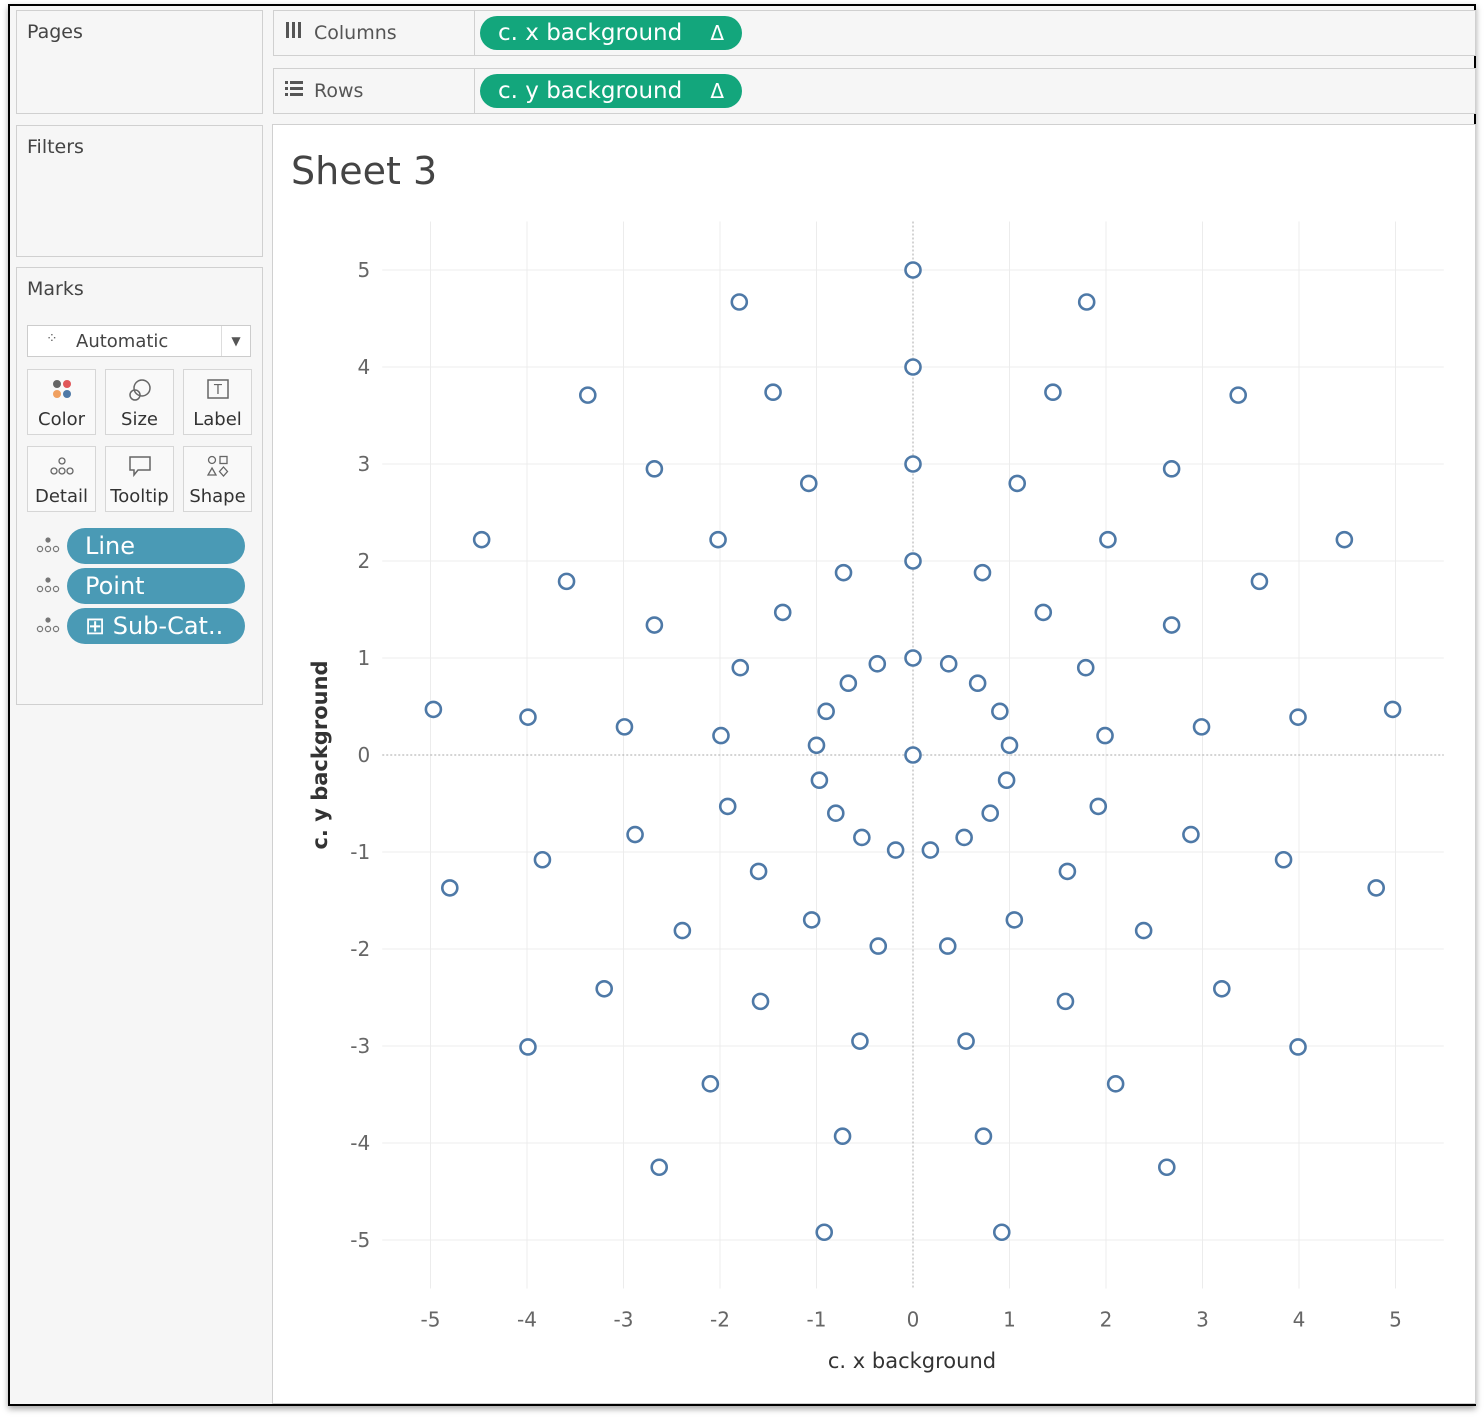  I want to click on pages-card: Pages, so click(139, 62).